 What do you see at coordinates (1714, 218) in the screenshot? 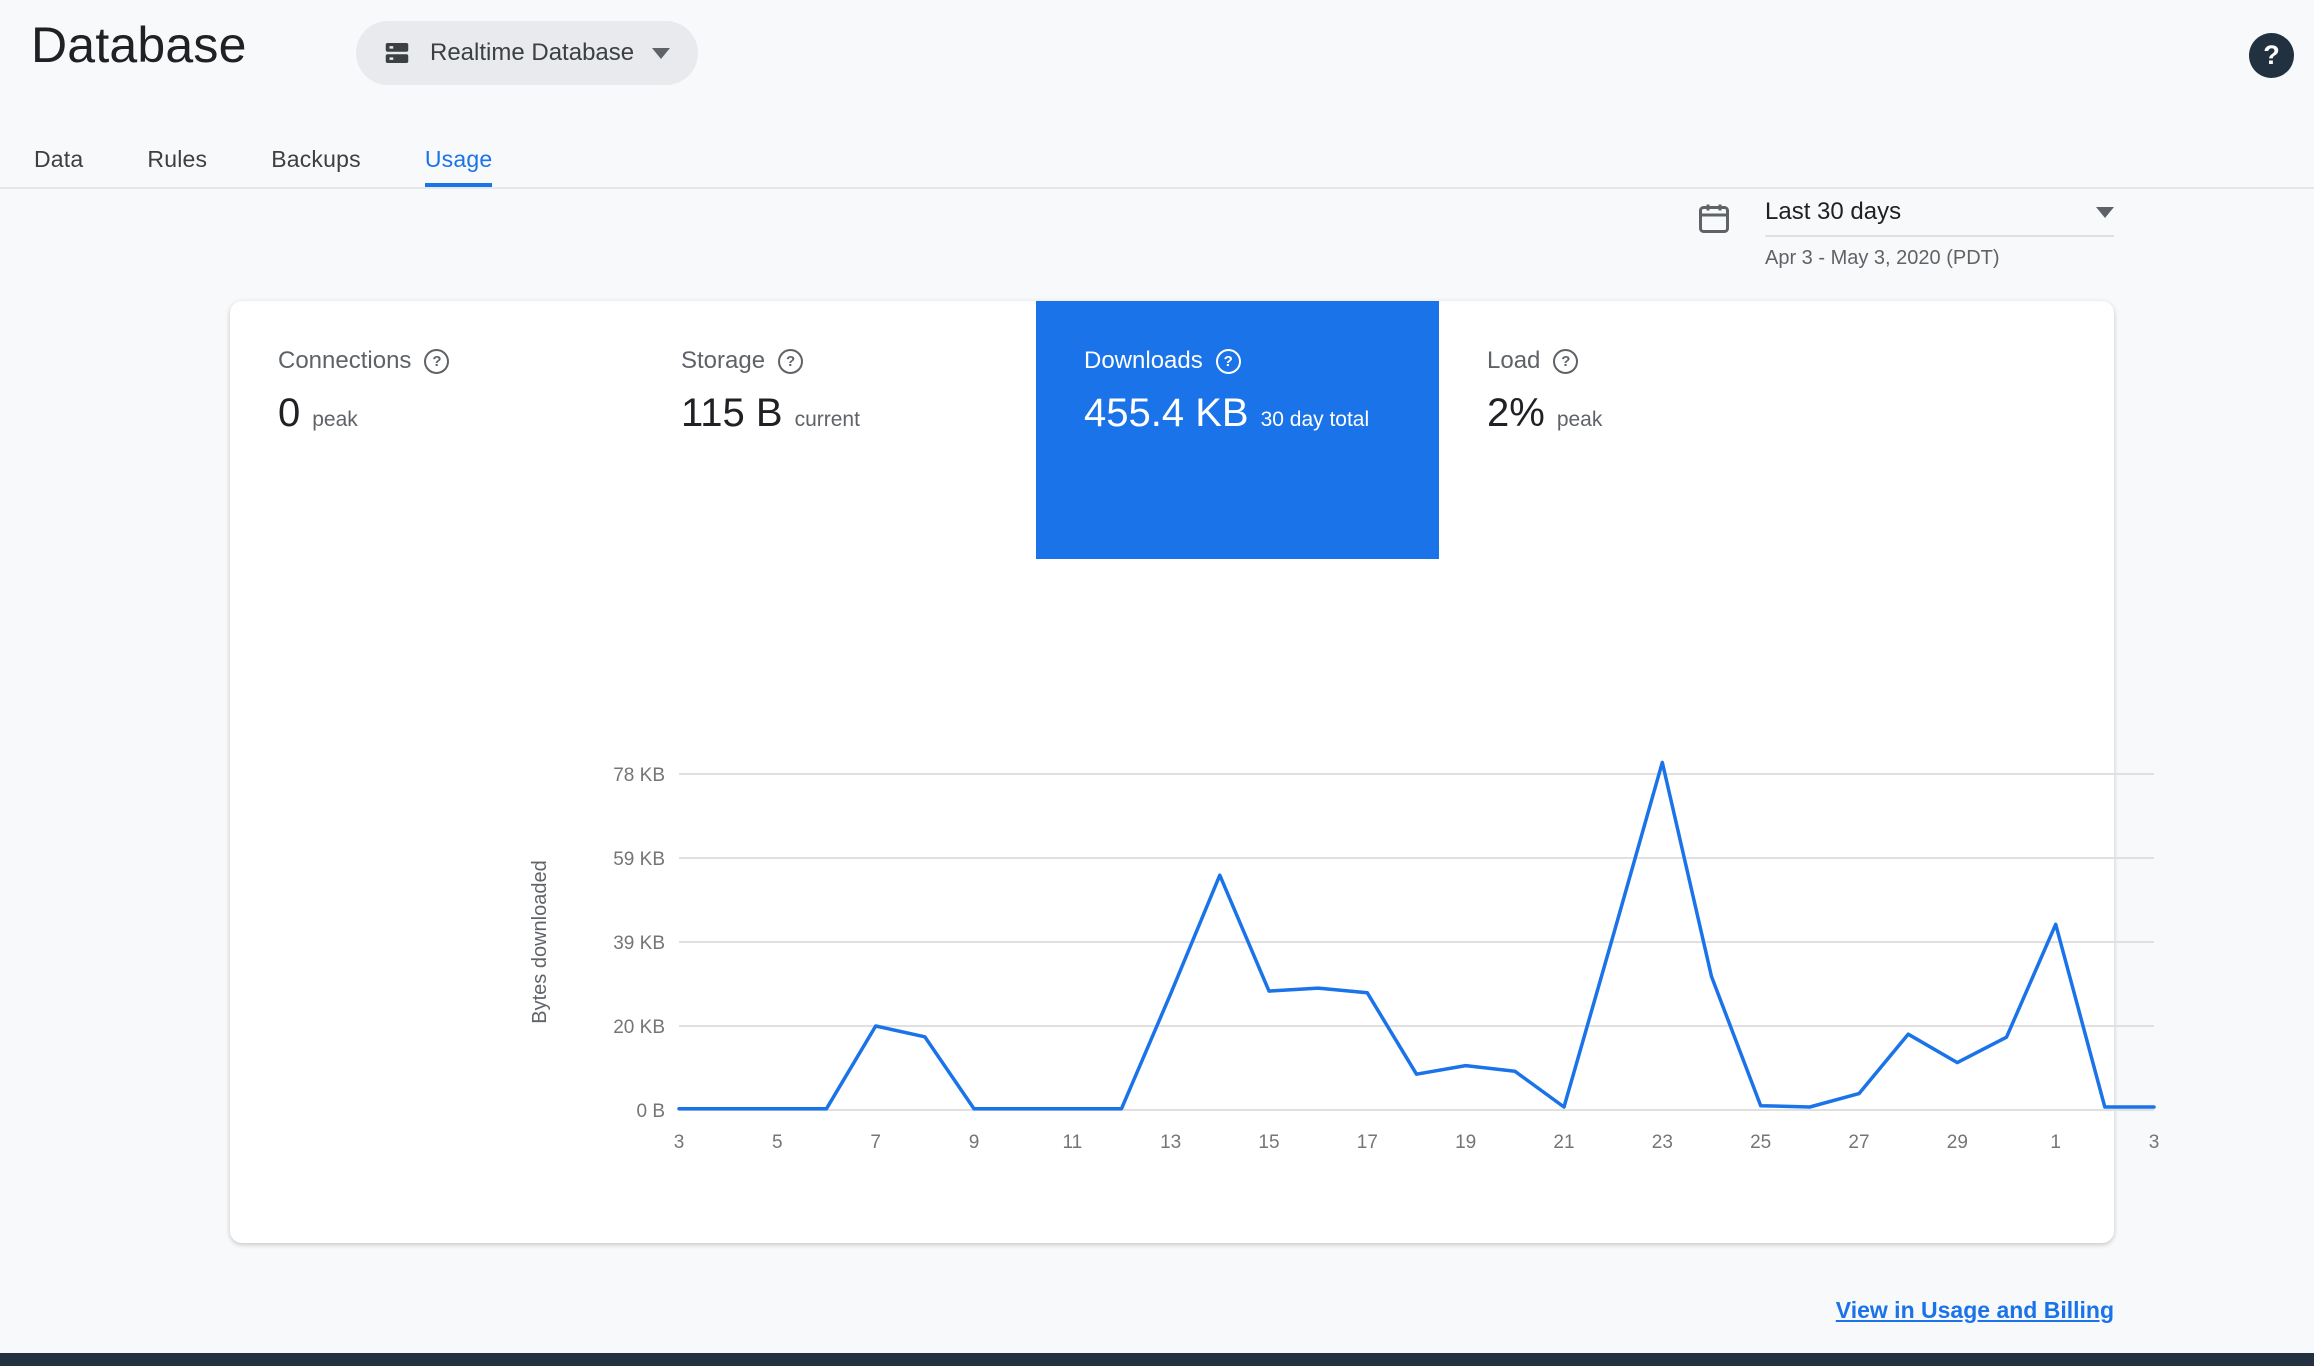
I see `calendar-icon` at bounding box center [1714, 218].